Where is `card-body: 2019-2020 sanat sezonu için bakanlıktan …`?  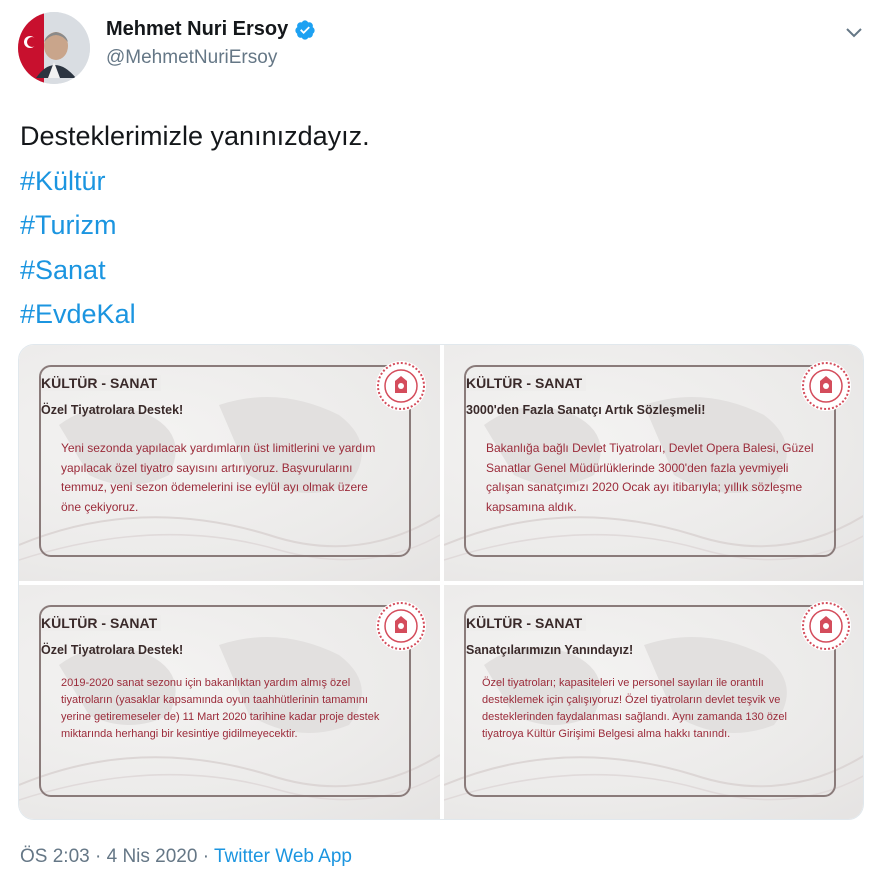
card-body: 2019-2020 sanat sezonu için bakanlıktan … is located at coordinates (220, 708).